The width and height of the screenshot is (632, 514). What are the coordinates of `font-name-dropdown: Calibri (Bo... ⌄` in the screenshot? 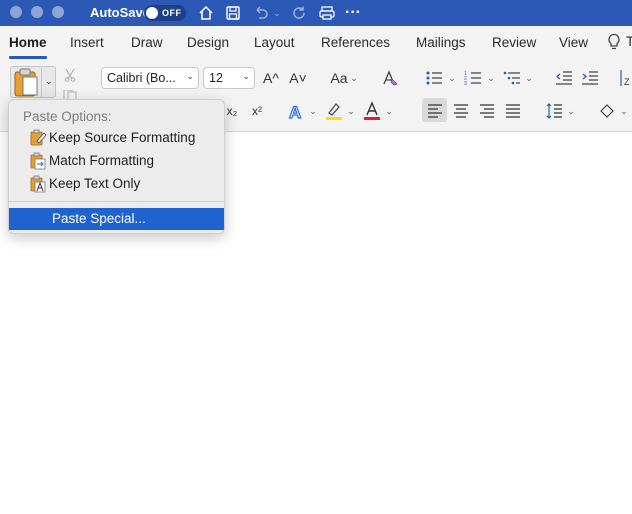 It's located at (150, 78).